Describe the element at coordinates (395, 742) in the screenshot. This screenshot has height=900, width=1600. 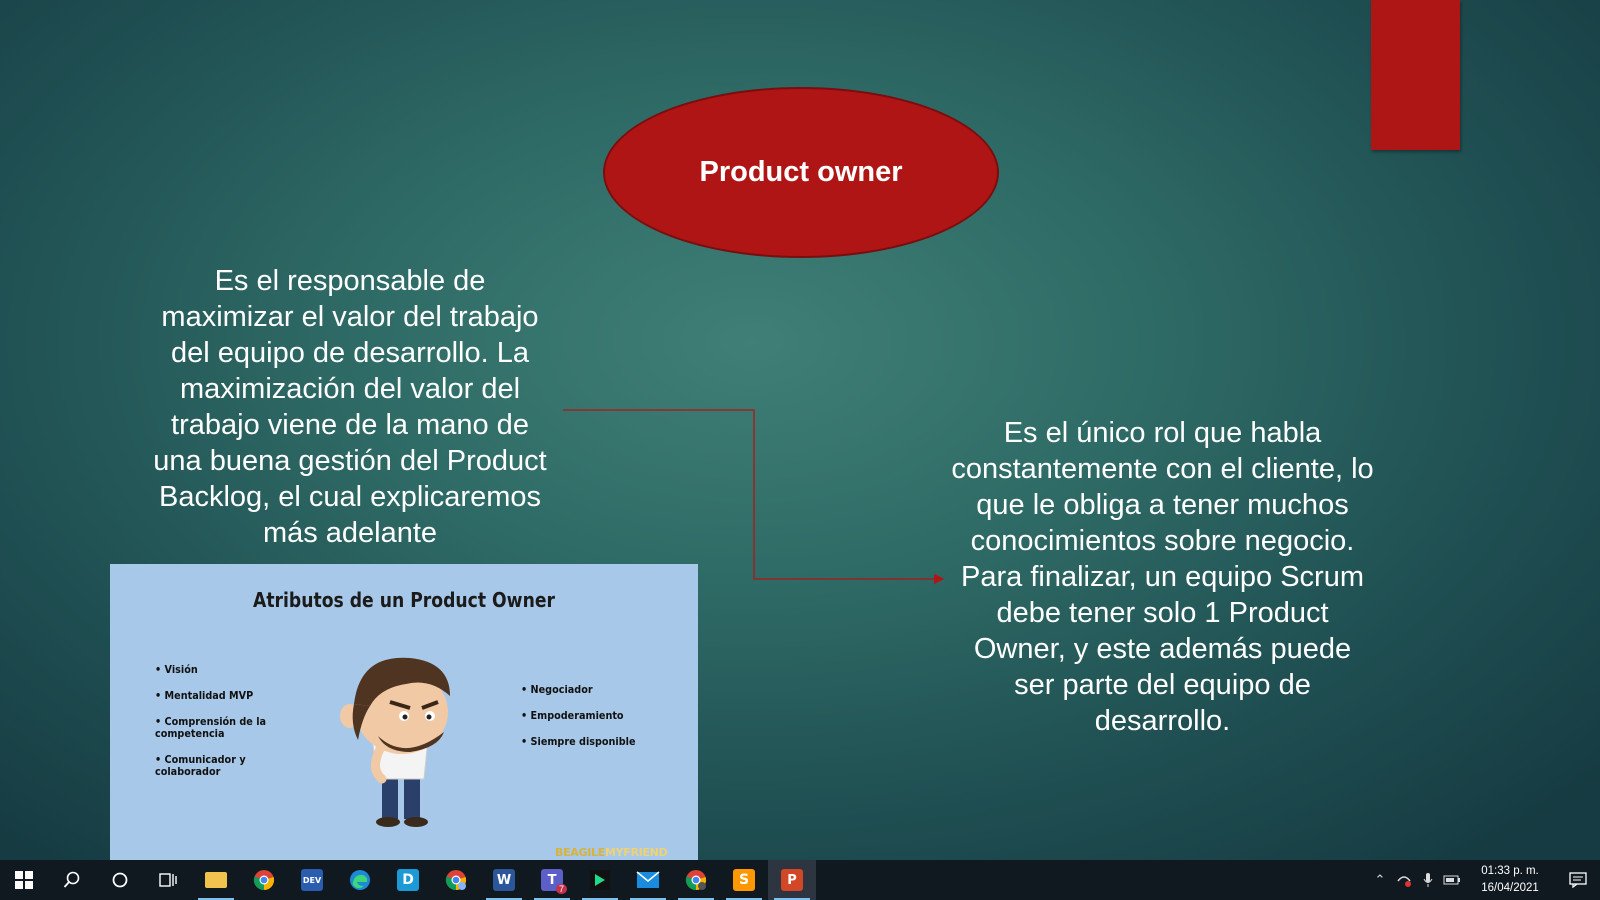
I see `cartoon-character-illustration` at that location.